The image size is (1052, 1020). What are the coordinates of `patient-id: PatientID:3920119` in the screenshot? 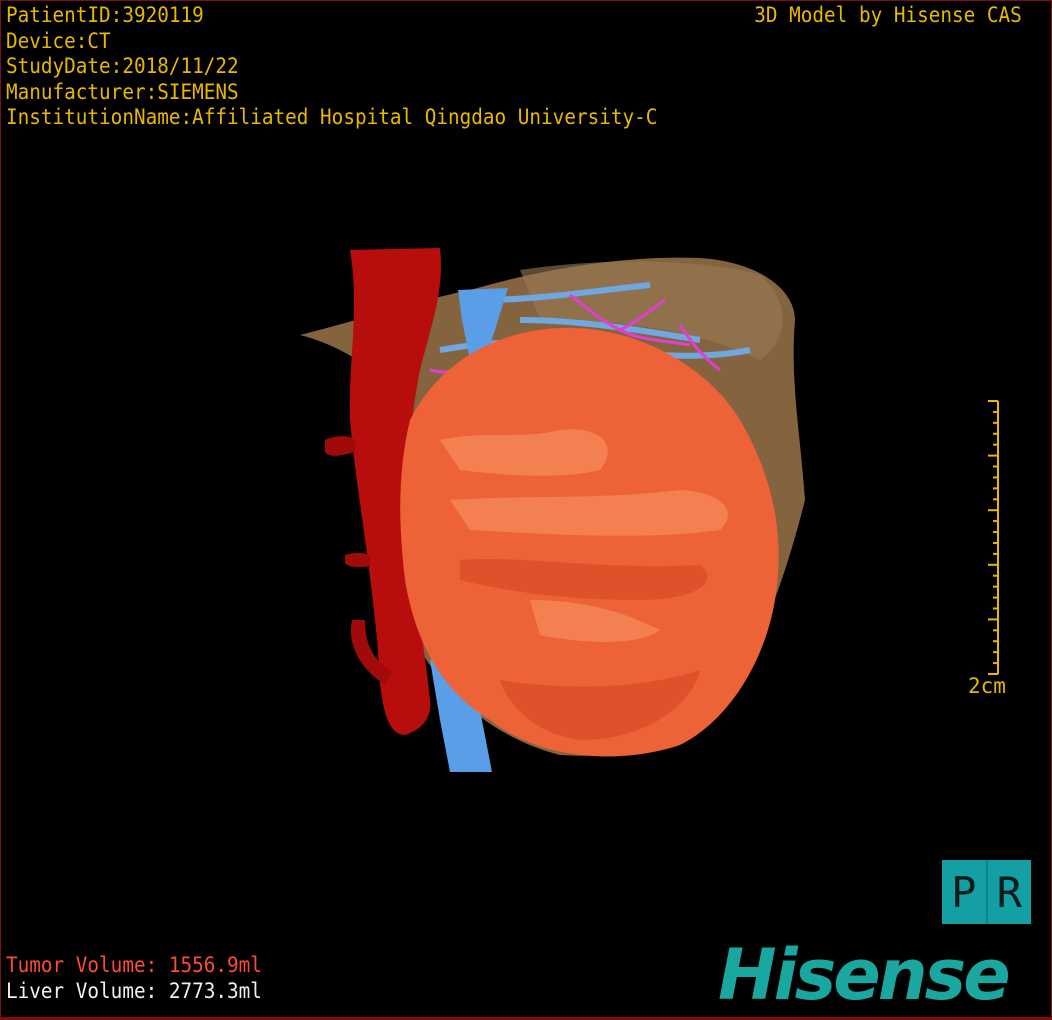 It's located at (105, 15).